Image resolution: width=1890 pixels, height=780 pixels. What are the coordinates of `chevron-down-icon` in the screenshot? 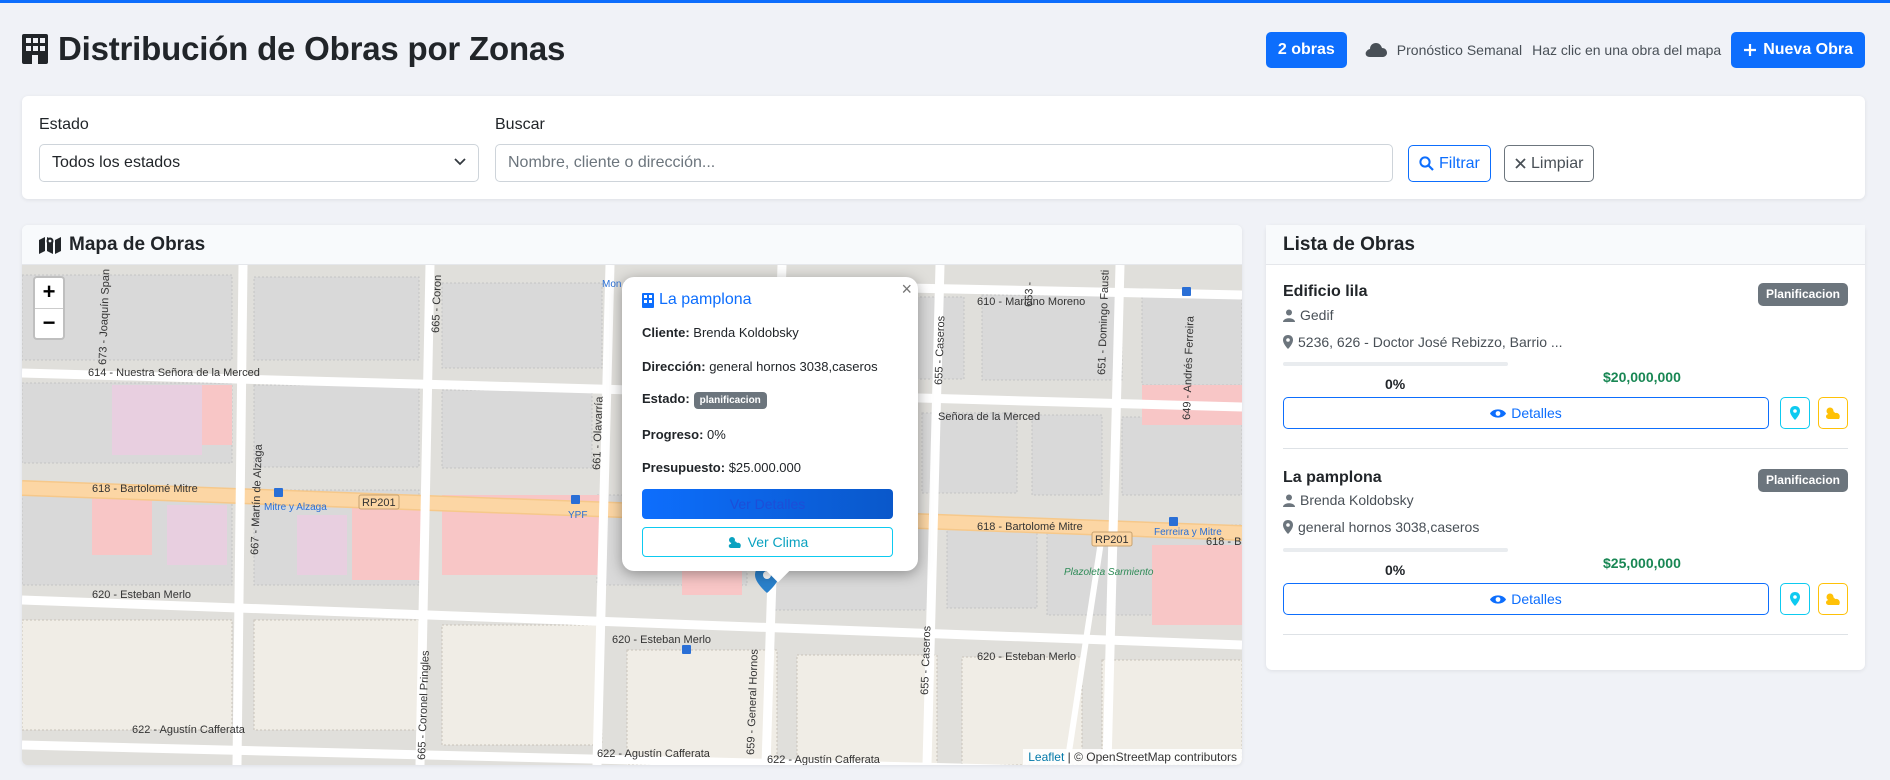 It's located at (460, 162).